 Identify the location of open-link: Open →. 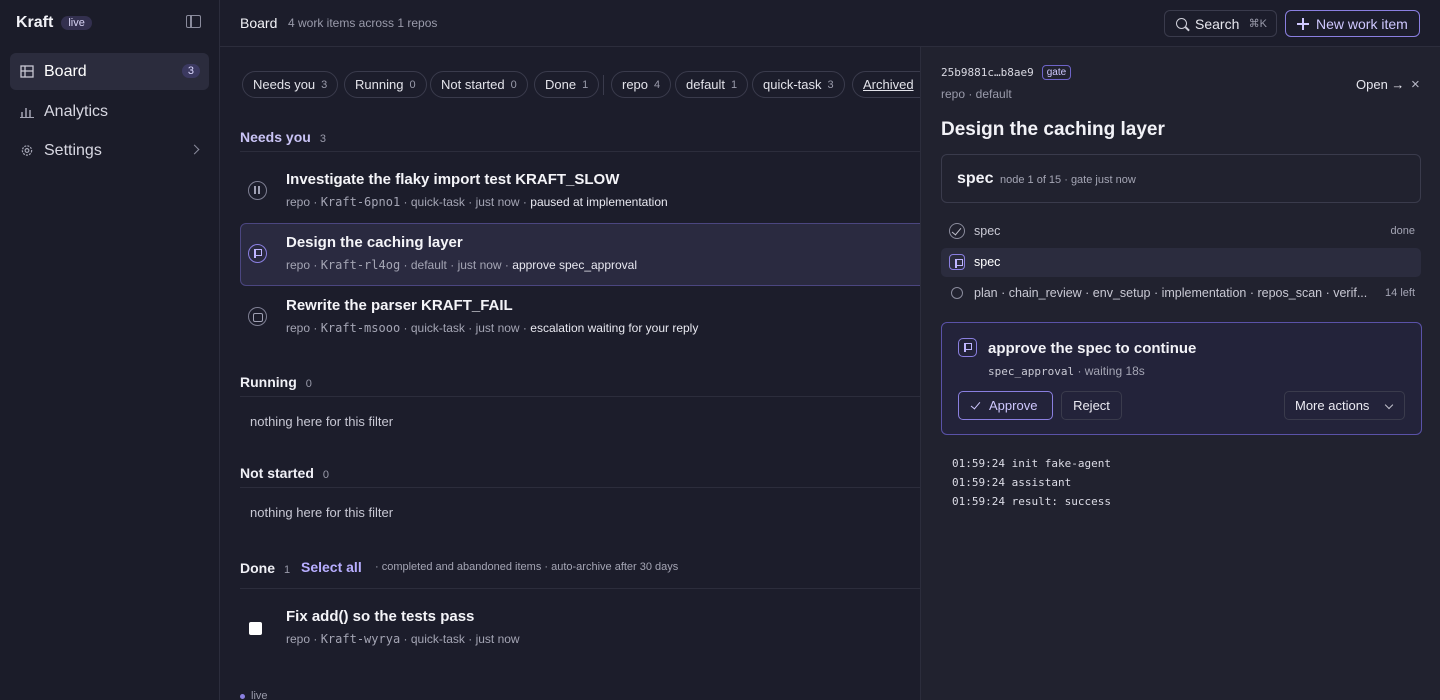
(1380, 84).